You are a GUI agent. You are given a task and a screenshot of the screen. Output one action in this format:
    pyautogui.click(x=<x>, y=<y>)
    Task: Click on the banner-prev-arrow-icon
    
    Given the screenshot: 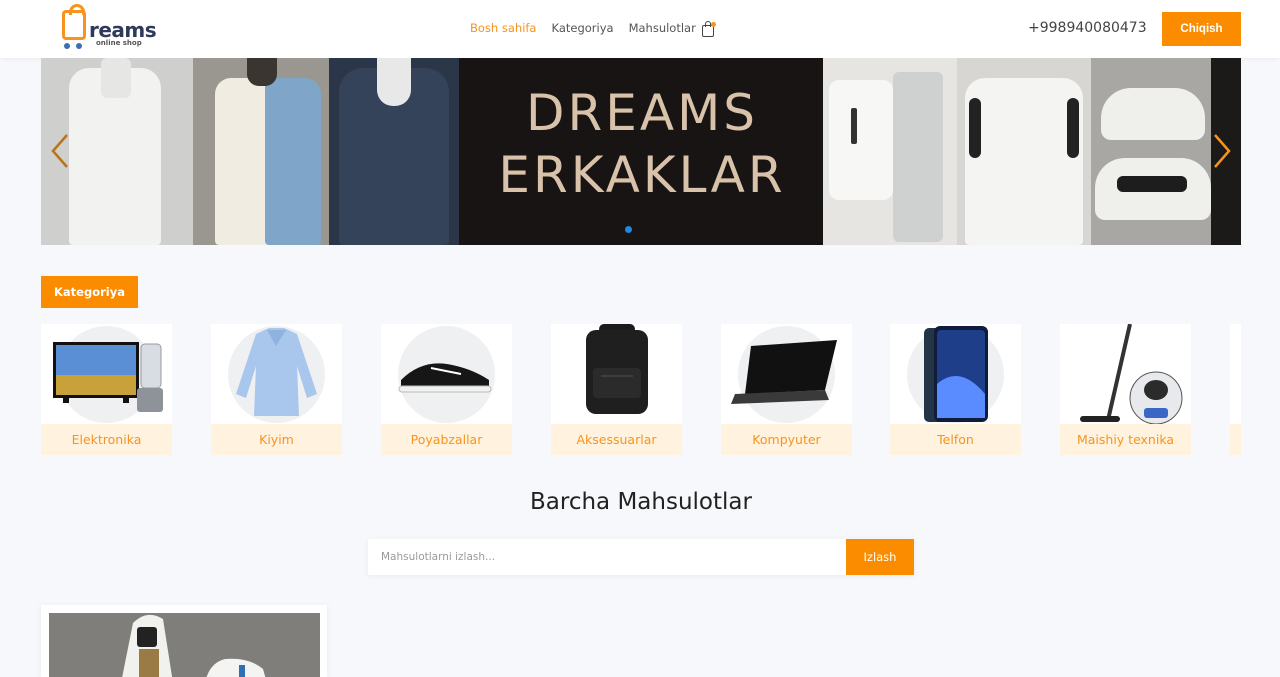 What is the action you would take?
    pyautogui.click(x=60, y=151)
    